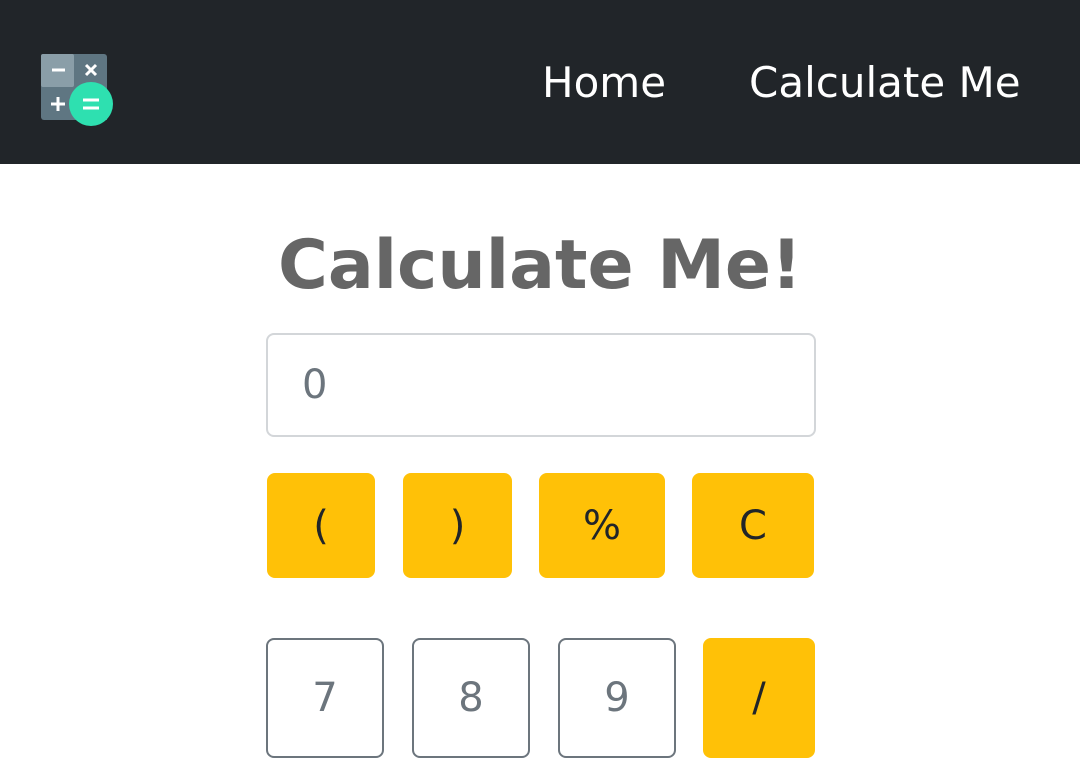 The image size is (1080, 758). What do you see at coordinates (759, 698) in the screenshot?
I see `divide-button: /` at bounding box center [759, 698].